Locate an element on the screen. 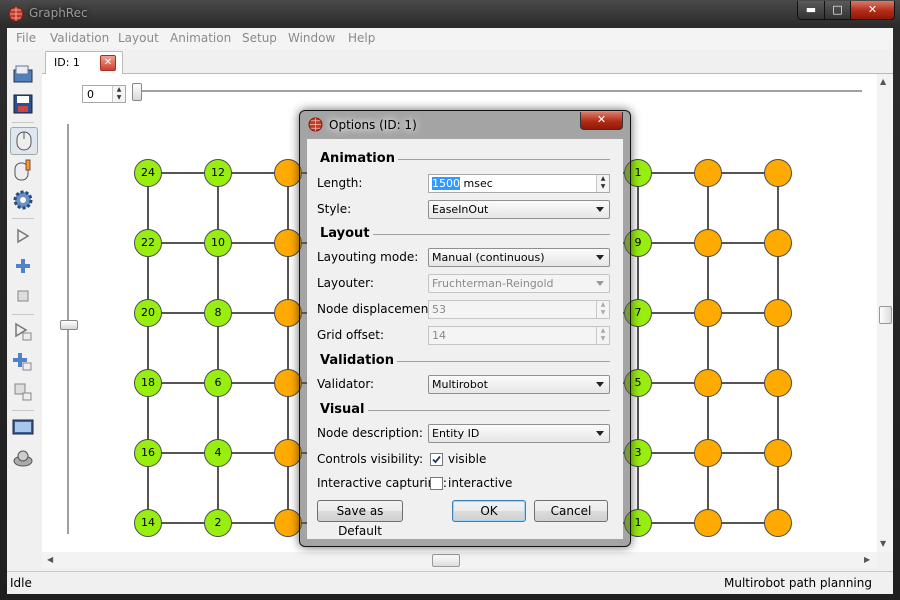  layouting-mode-value: Manual (continuous) is located at coordinates (488, 257).